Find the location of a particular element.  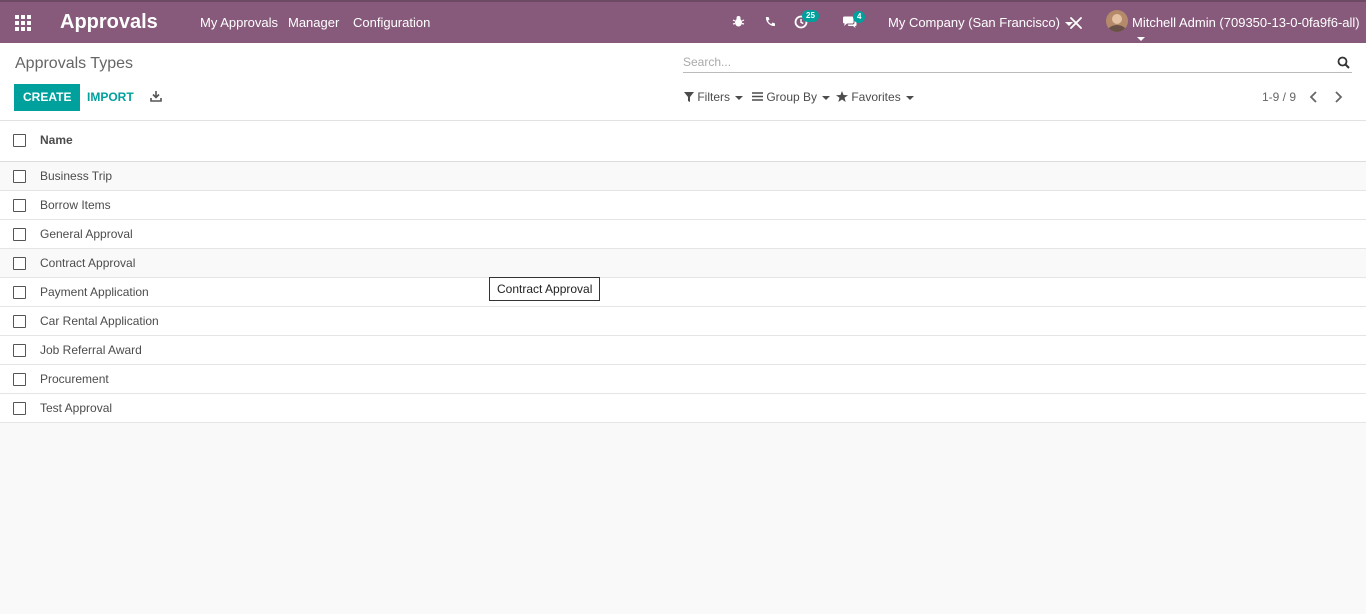

hover-tooltip: Contract Approval is located at coordinates (545, 289).